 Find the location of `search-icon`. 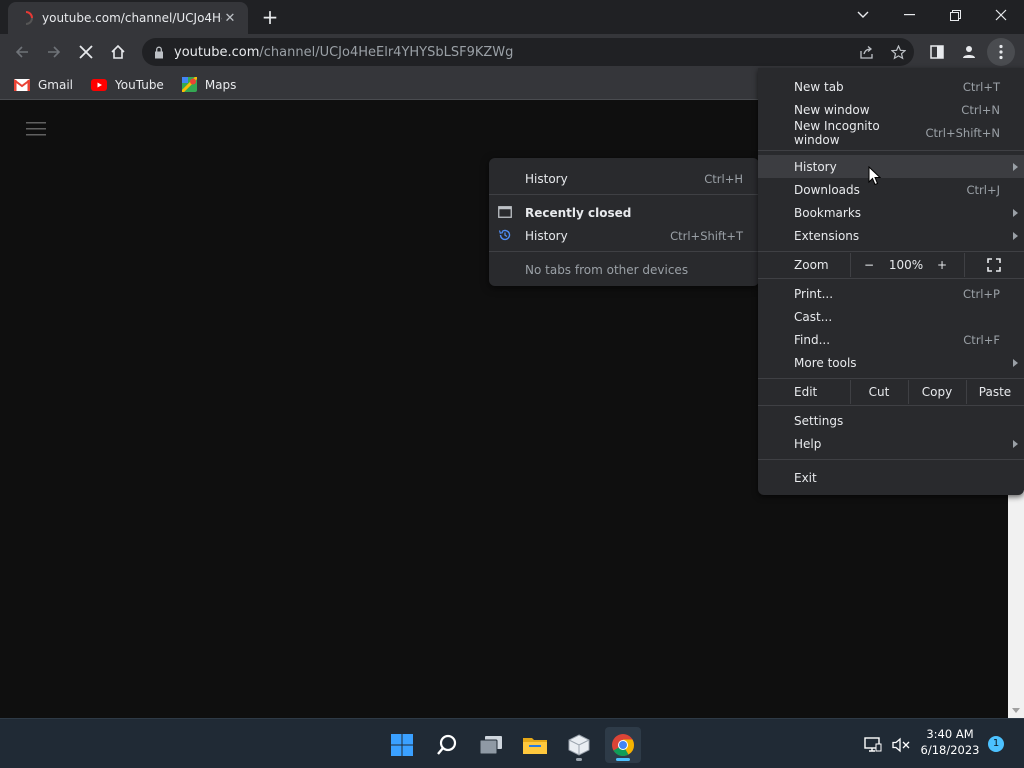

search-icon is located at coordinates (447, 744).